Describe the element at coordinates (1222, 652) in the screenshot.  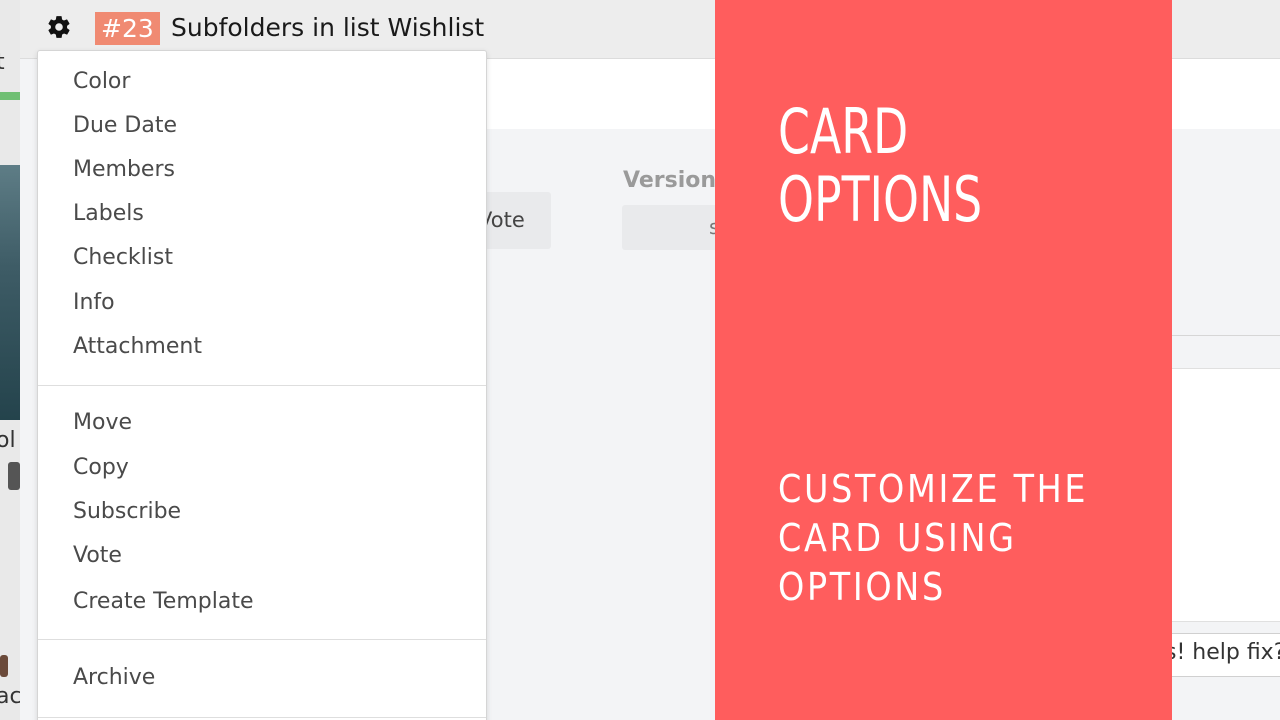
I see `help-text: s! help fix?` at that location.